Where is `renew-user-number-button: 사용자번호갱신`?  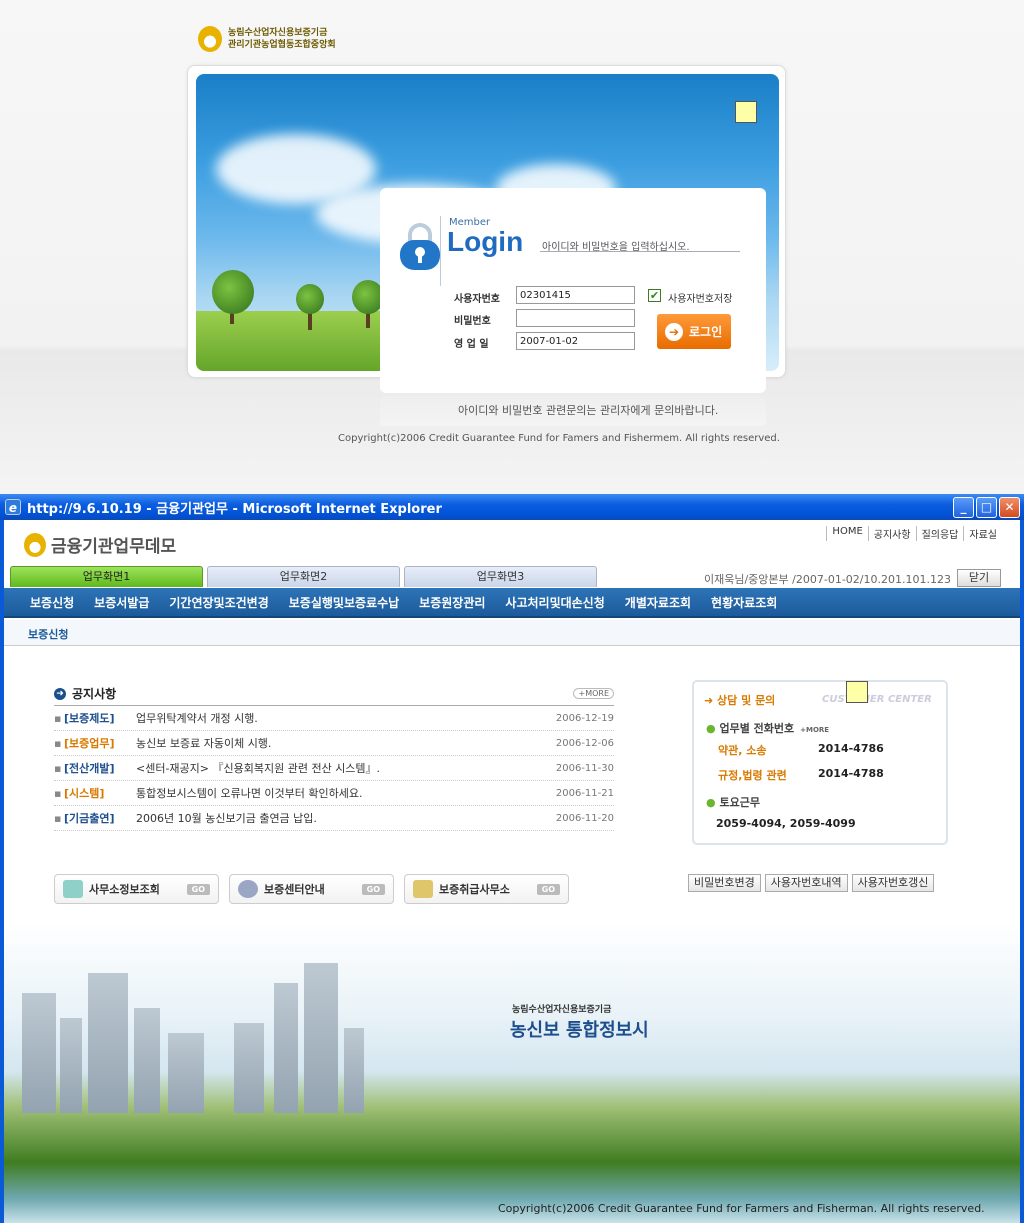
renew-user-number-button: 사용자번호갱신 is located at coordinates (893, 883).